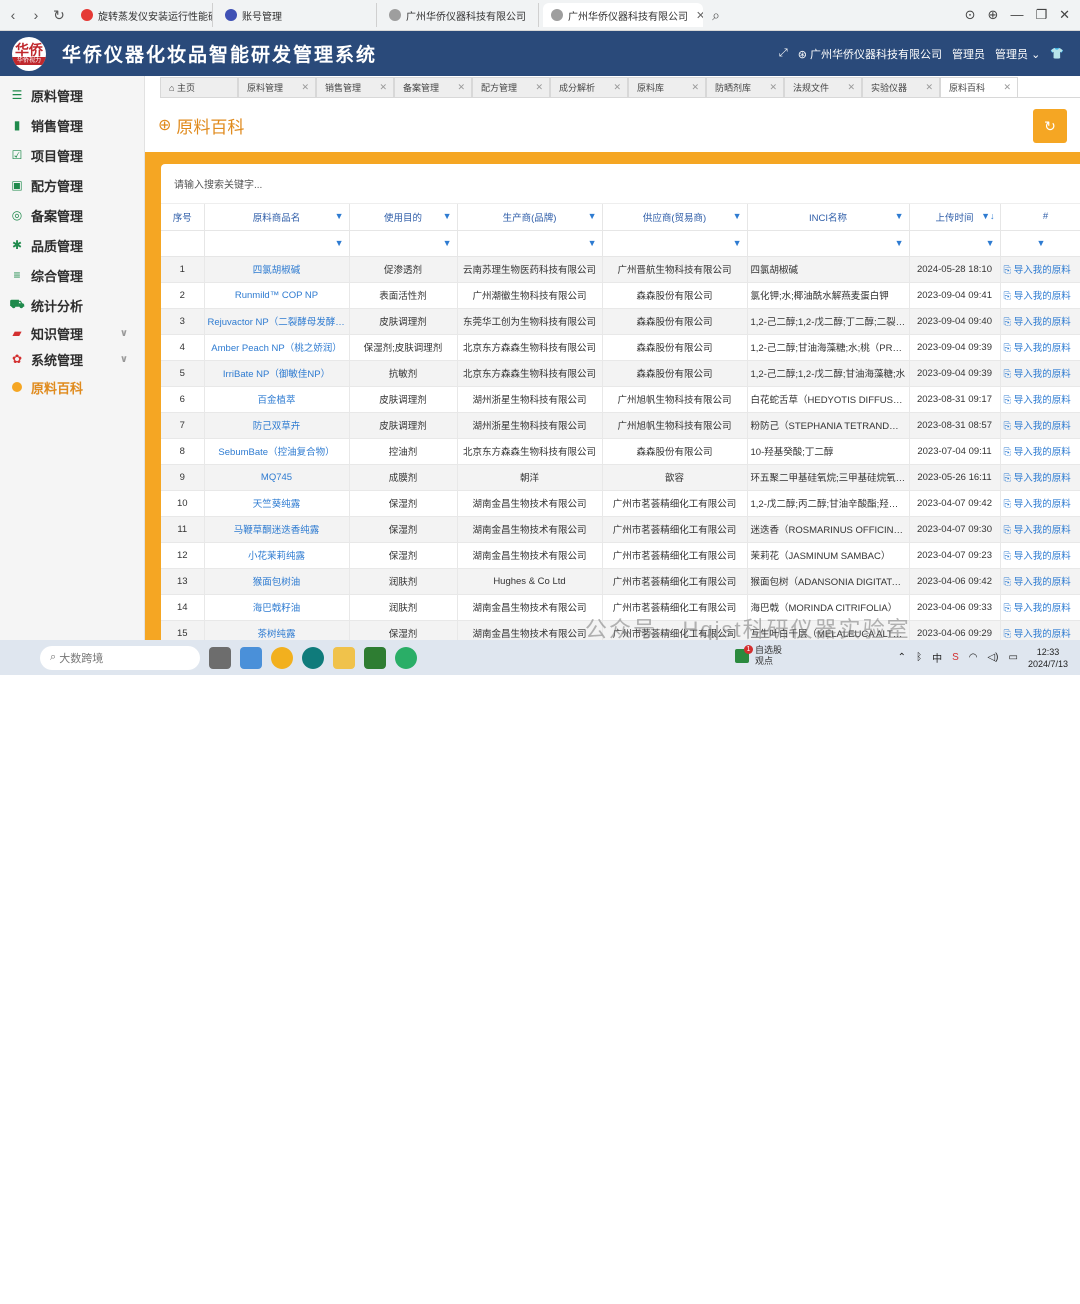 This screenshot has width=1080, height=1304. I want to click on cell-name: Runmild™ COP NP, so click(277, 295).